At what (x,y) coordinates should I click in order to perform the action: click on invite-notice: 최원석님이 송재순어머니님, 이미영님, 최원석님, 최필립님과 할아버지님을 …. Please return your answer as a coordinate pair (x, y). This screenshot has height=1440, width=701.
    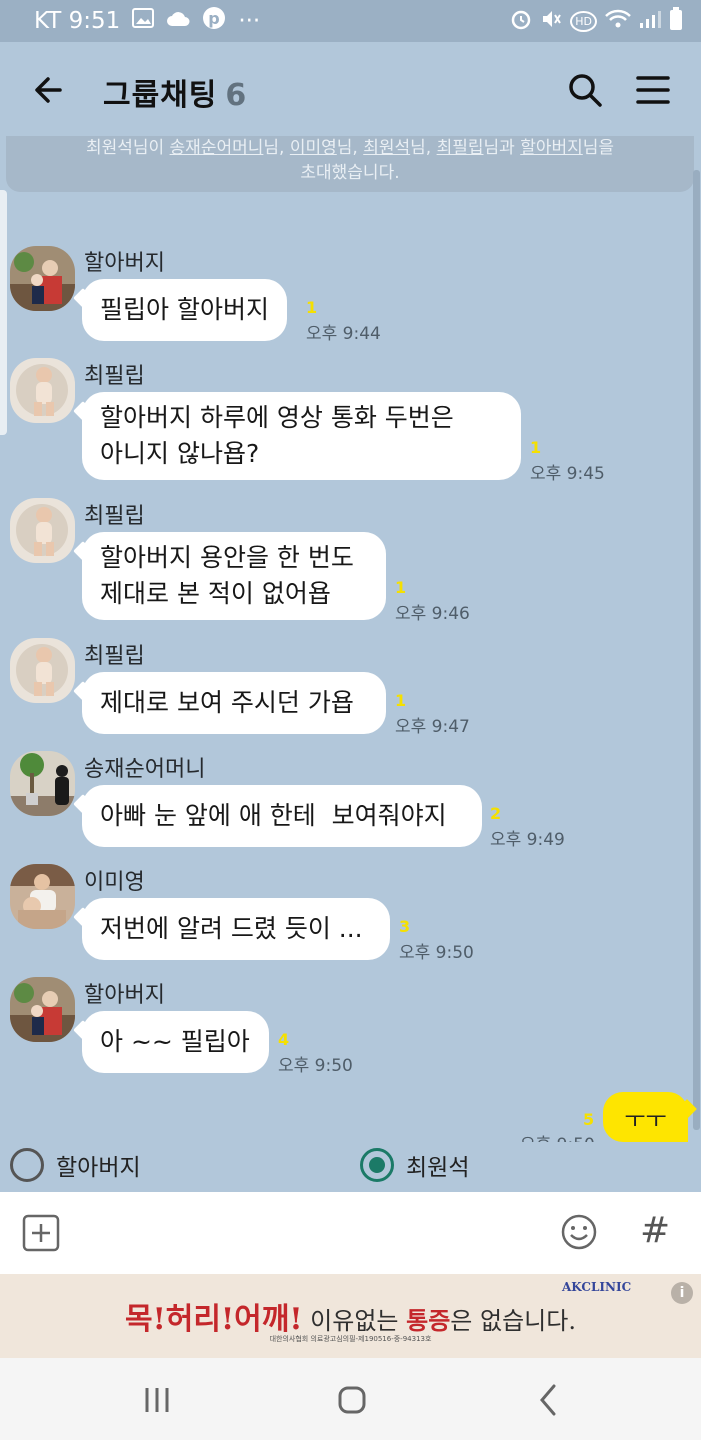
    Looking at the image, I should click on (350, 164).